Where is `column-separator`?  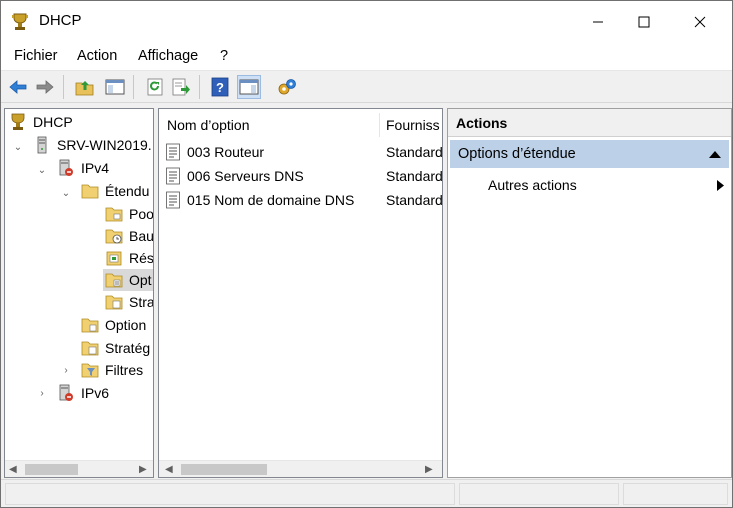 column-separator is located at coordinates (379, 125).